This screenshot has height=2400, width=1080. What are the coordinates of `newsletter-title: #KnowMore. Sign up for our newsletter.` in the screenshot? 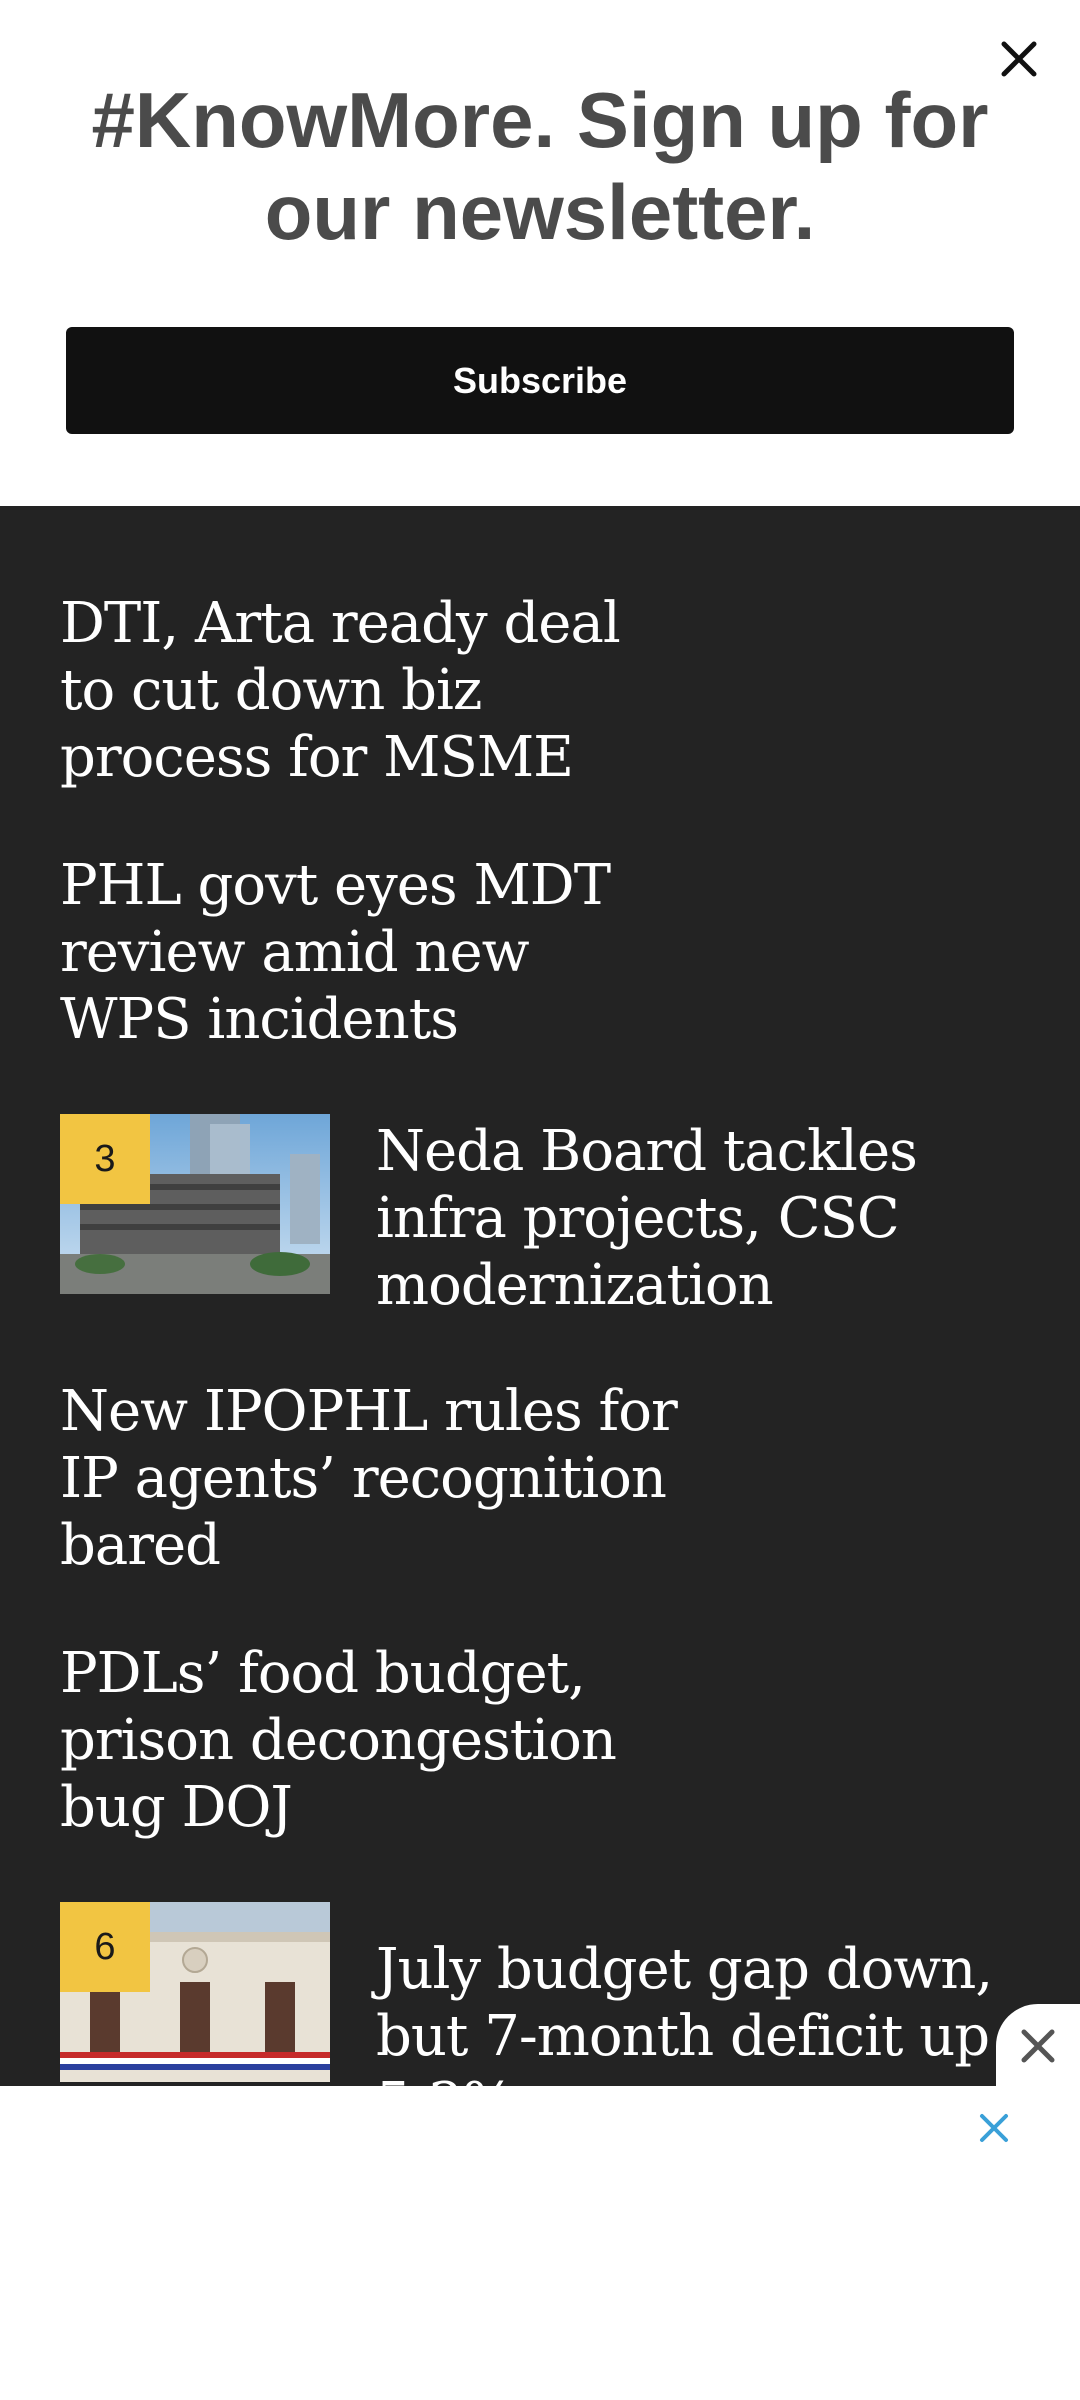 It's located at (540, 166).